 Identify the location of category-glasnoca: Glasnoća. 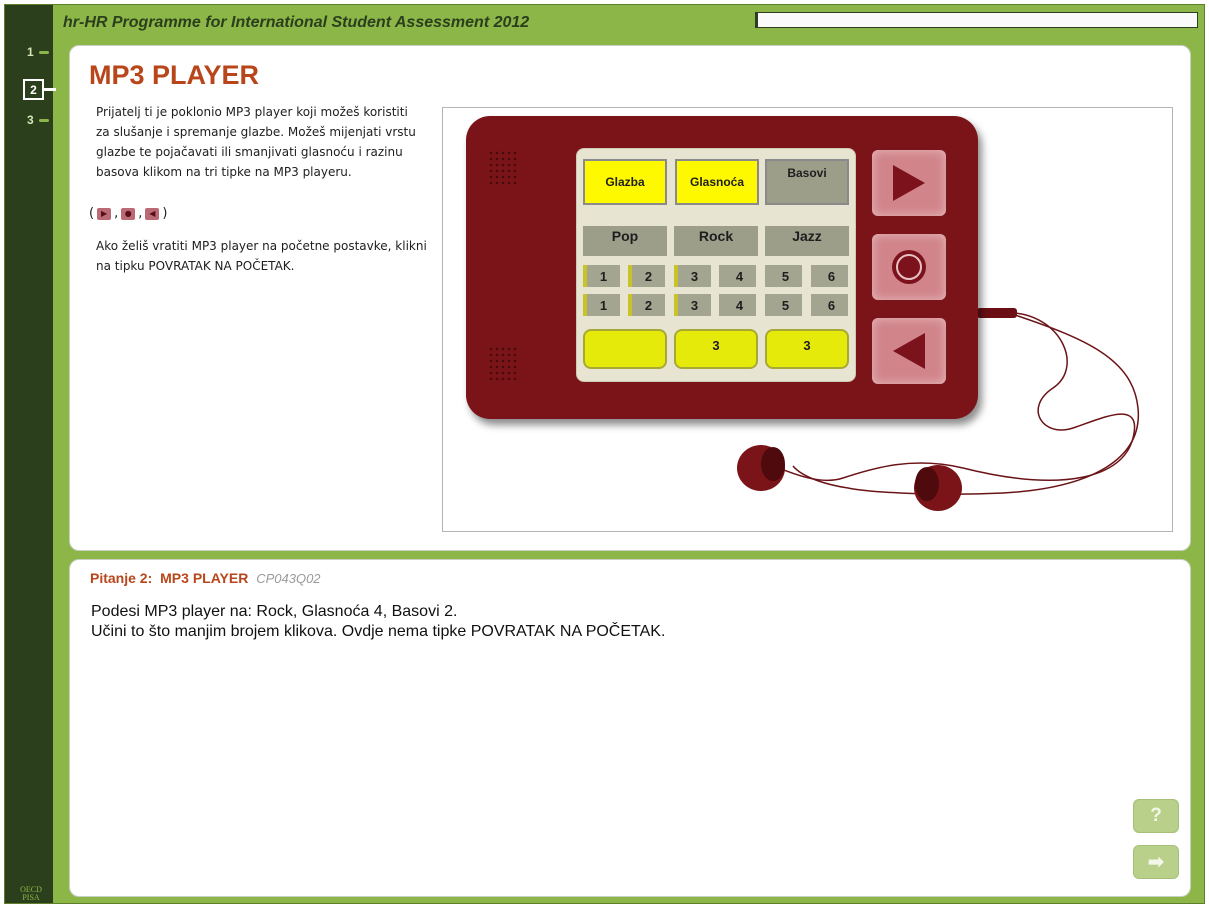
(717, 182).